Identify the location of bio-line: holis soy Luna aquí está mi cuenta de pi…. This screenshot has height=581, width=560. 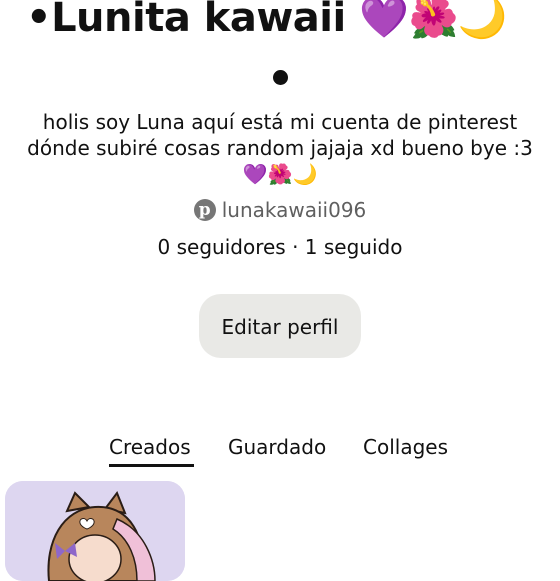
(280, 122).